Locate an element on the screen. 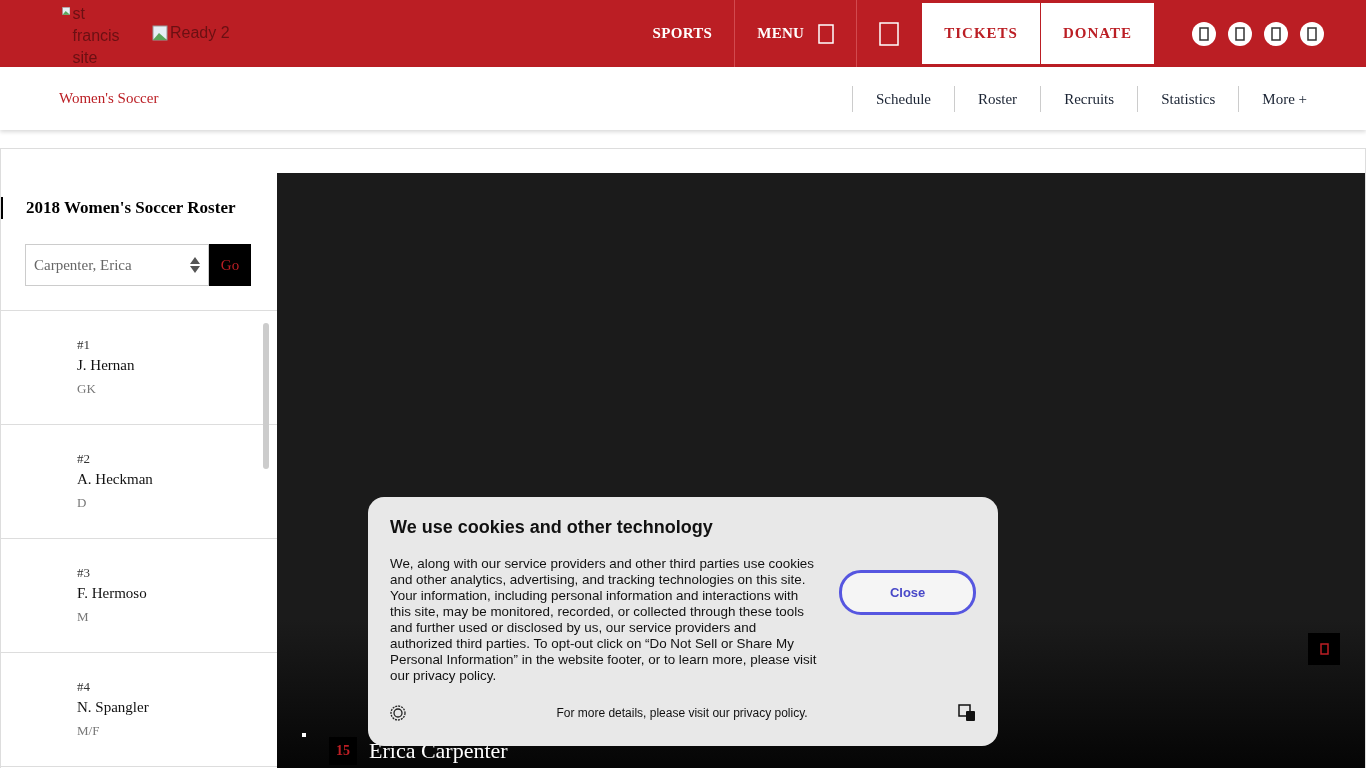 The width and height of the screenshot is (1366, 768). subnav-link: Schedule is located at coordinates (902, 98).